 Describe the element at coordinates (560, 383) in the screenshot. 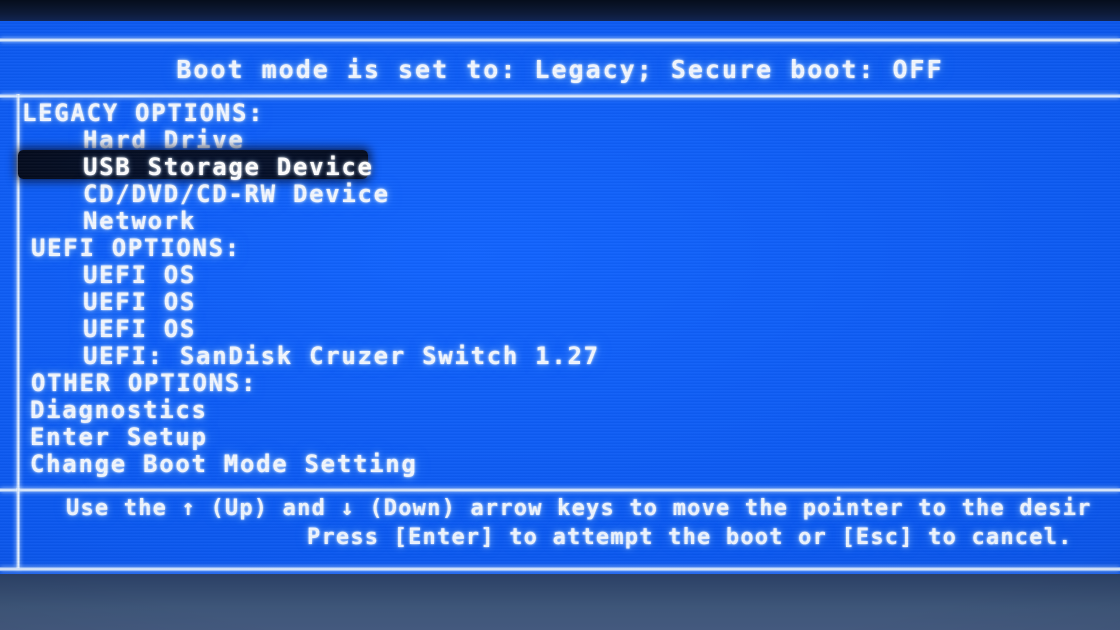

I see `boot-section-header: OTHER OPTIONS:` at that location.